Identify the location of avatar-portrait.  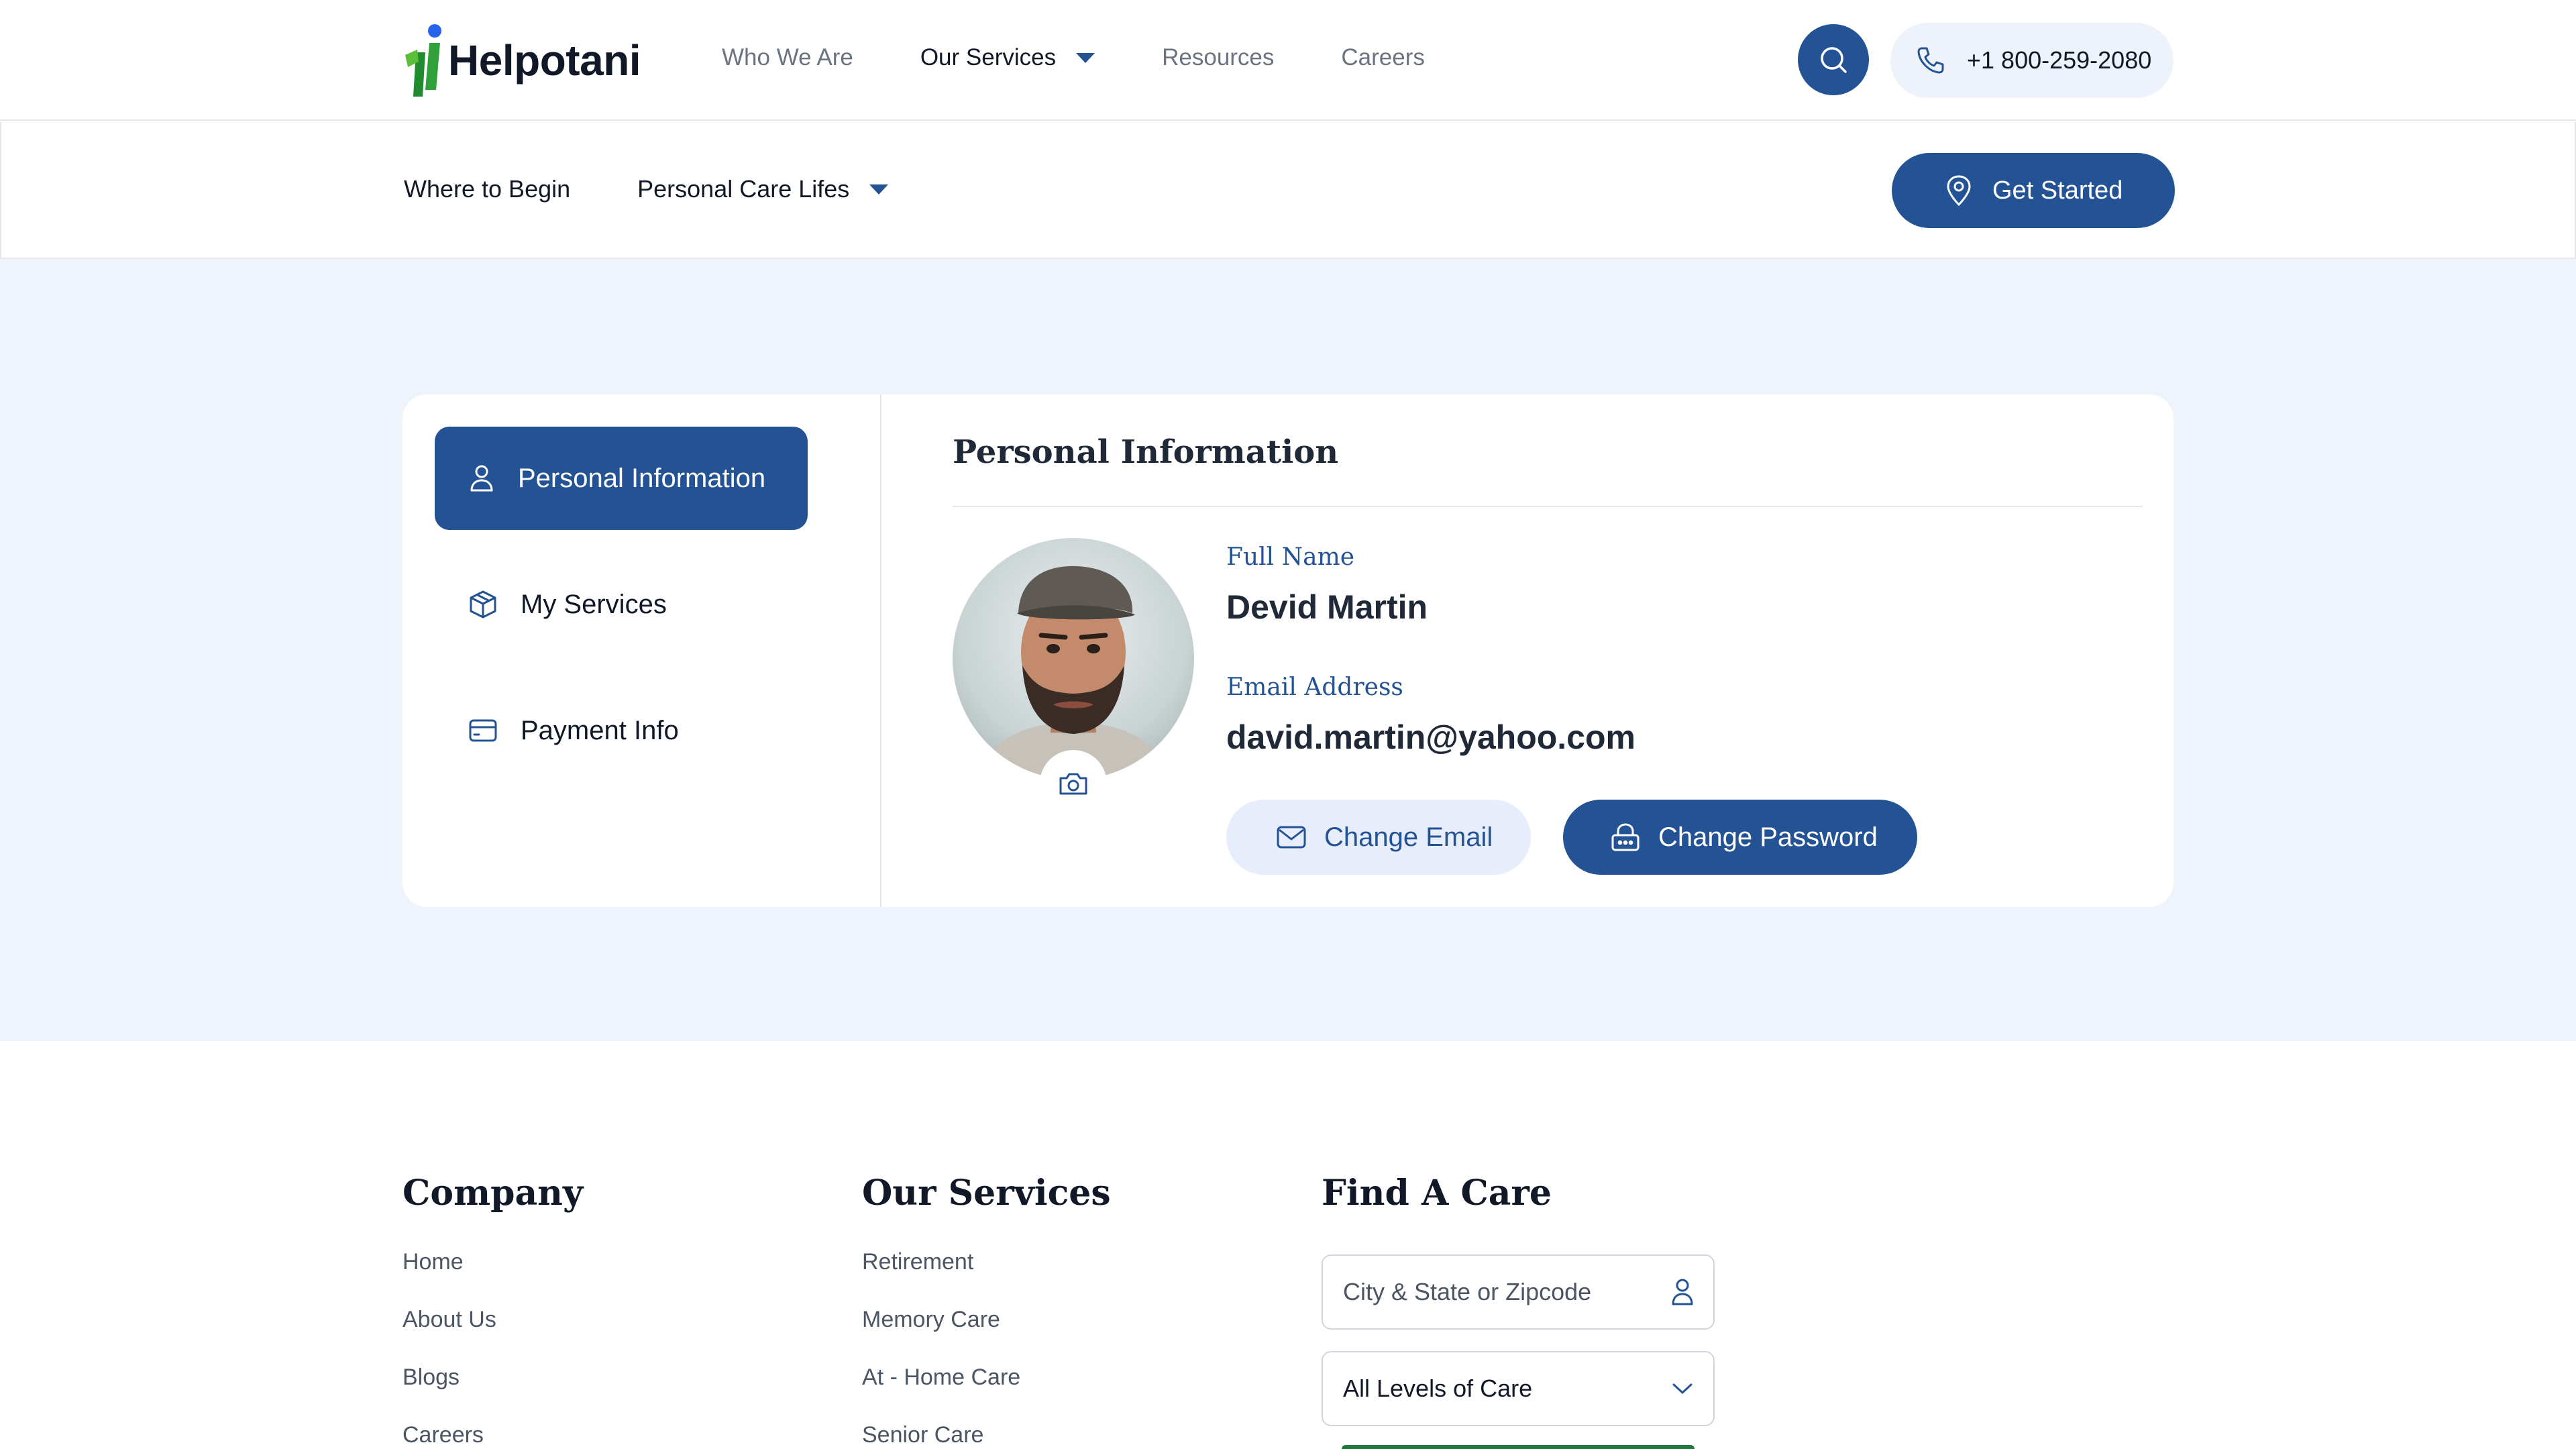
(1073, 673).